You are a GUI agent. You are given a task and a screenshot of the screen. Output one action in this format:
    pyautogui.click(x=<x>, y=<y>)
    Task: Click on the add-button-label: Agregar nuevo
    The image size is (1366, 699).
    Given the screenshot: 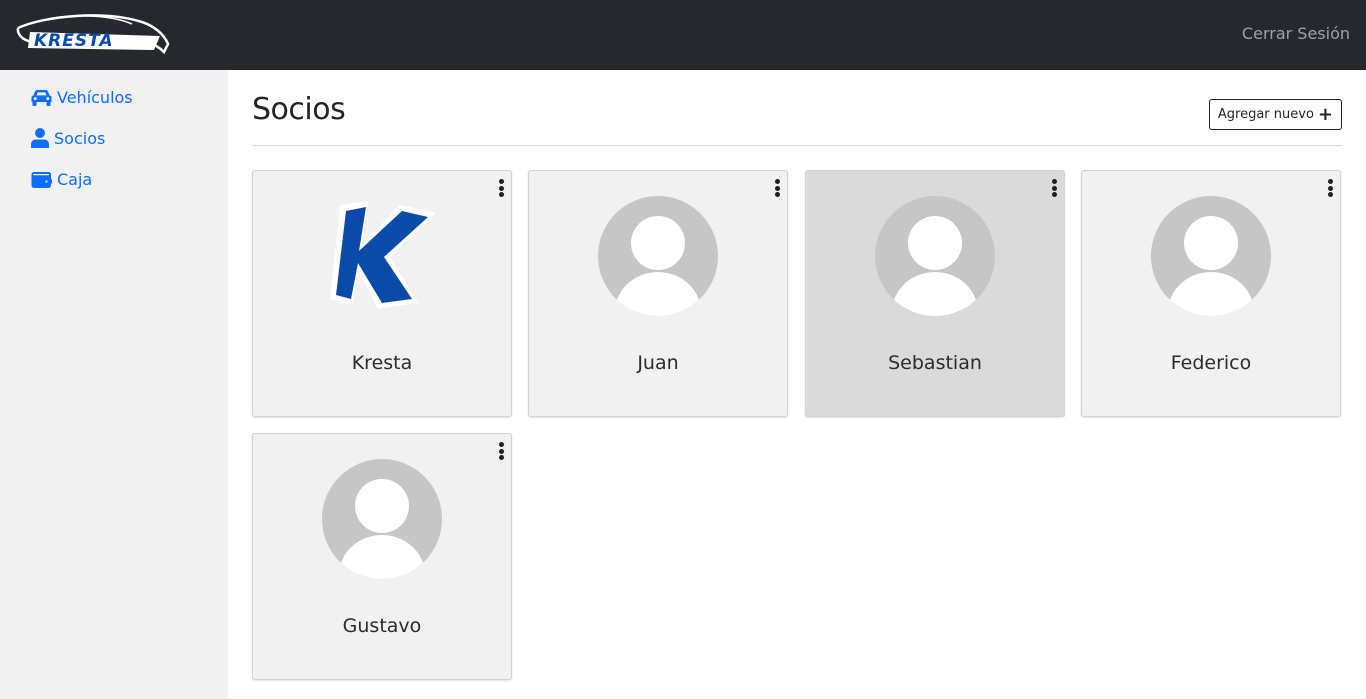 What is the action you would take?
    pyautogui.click(x=1265, y=114)
    